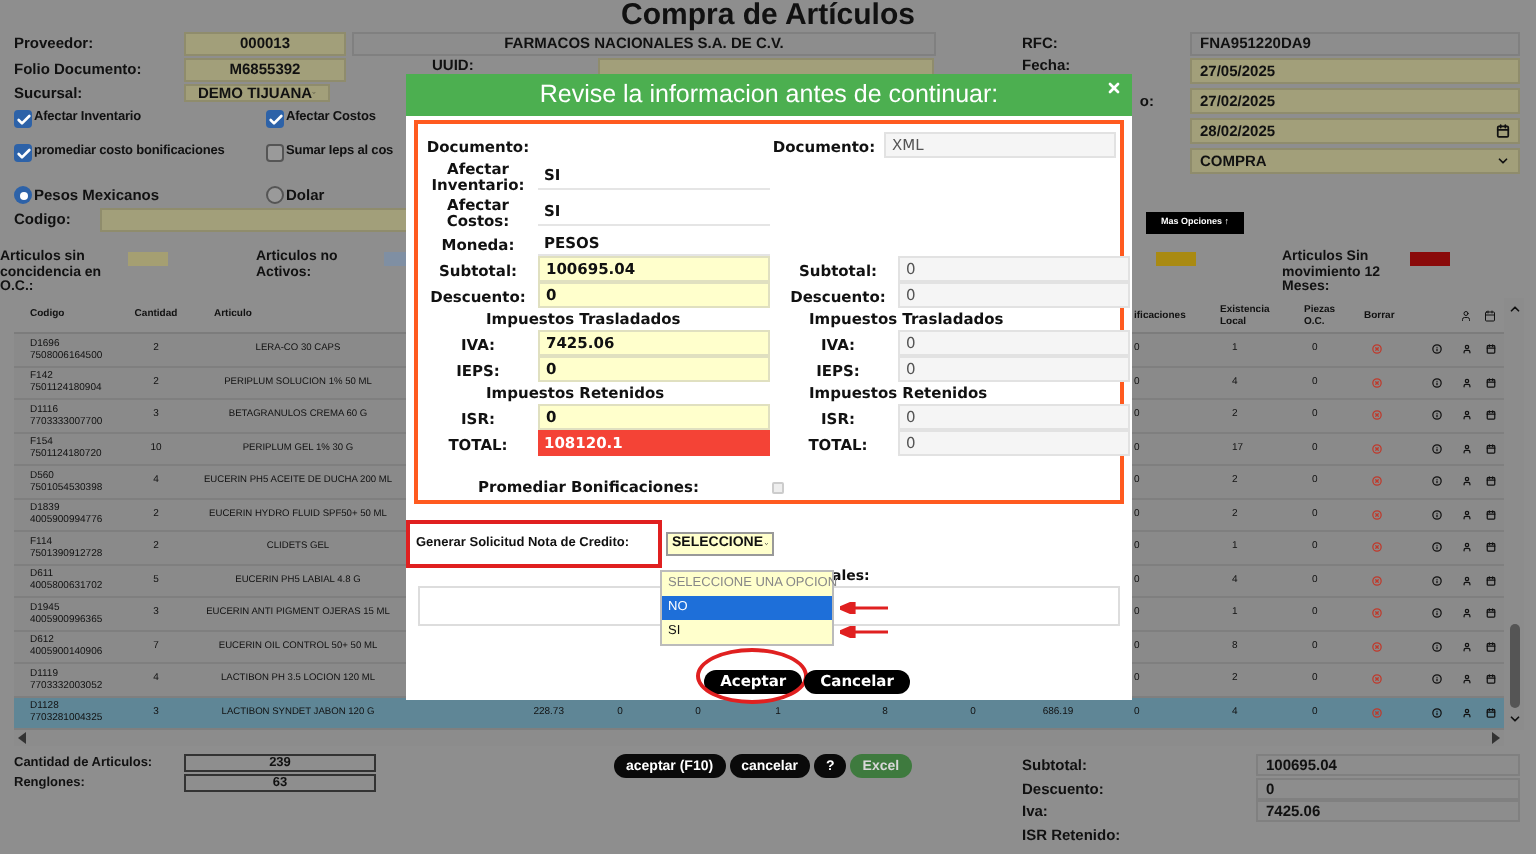 The width and height of the screenshot is (1536, 854). What do you see at coordinates (768, 15) in the screenshot?
I see `page-title: Compra de Artículos` at bounding box center [768, 15].